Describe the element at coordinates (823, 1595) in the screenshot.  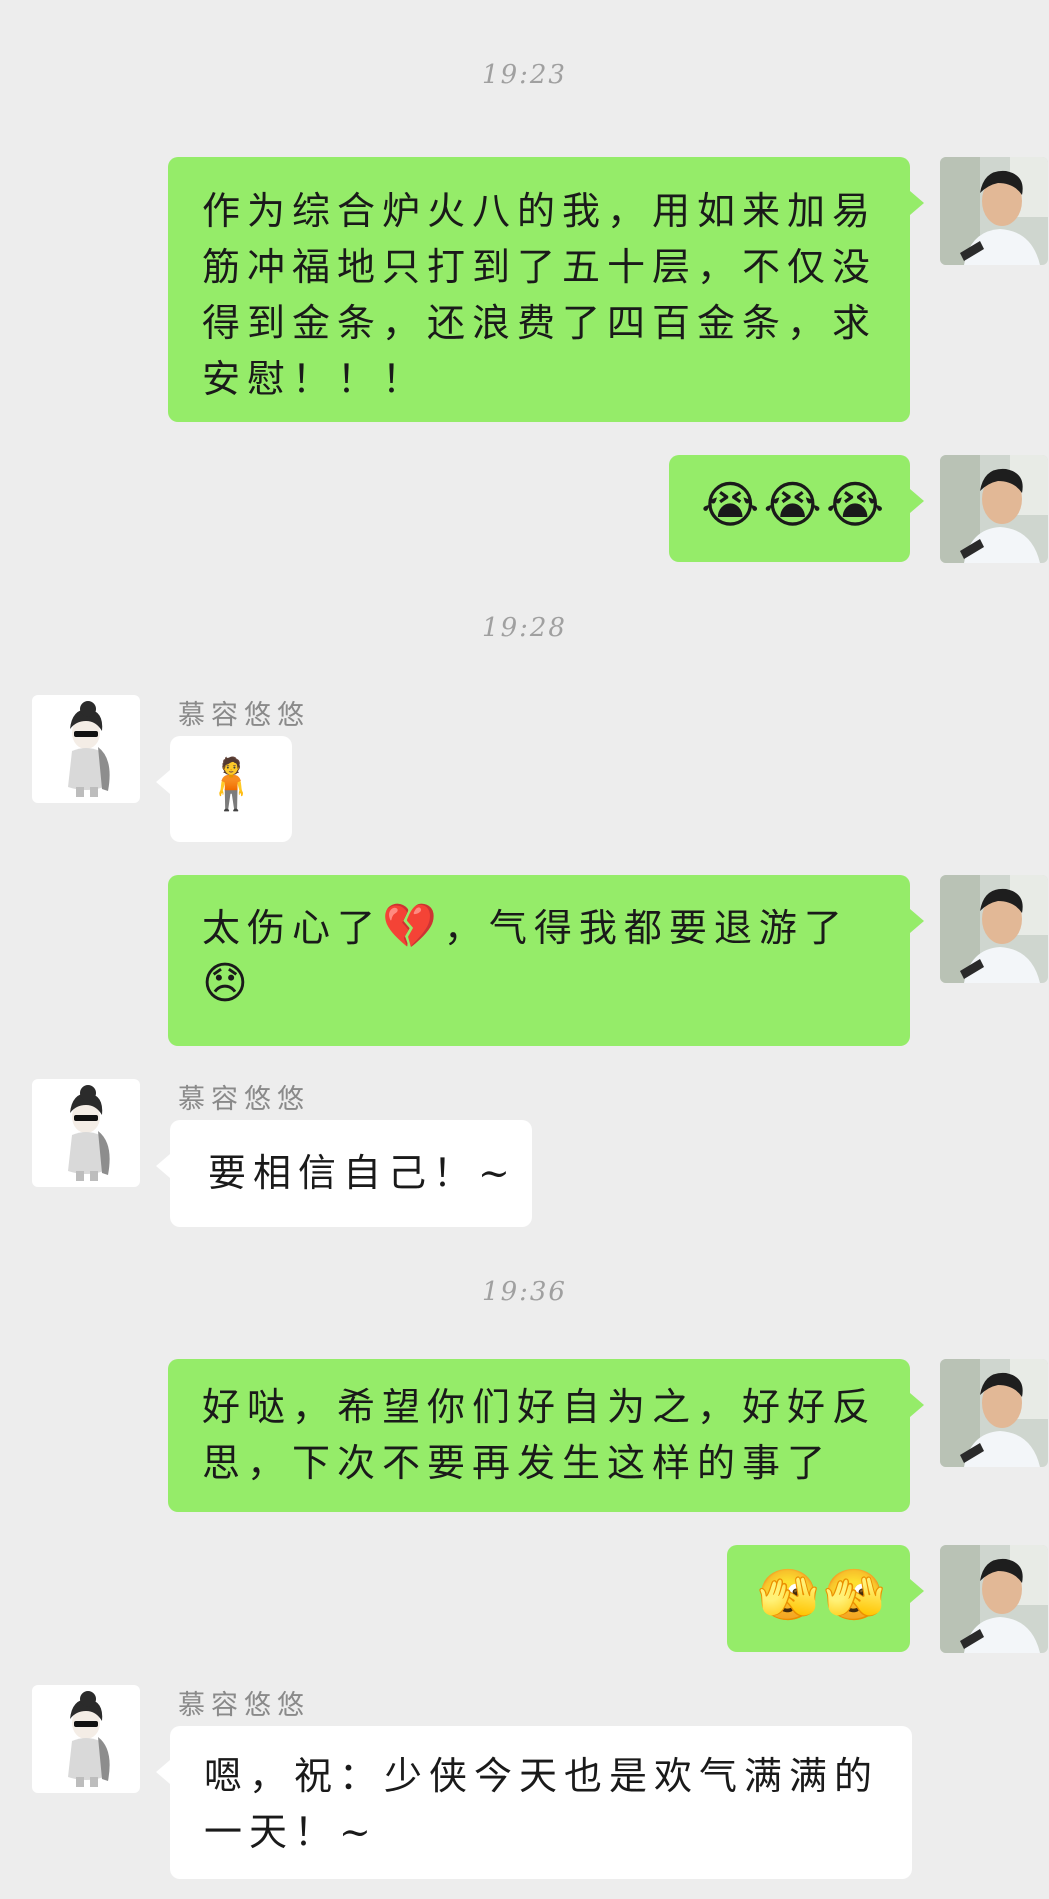
I see `peeking-face-emoji-icon: 🫣🫣` at that location.